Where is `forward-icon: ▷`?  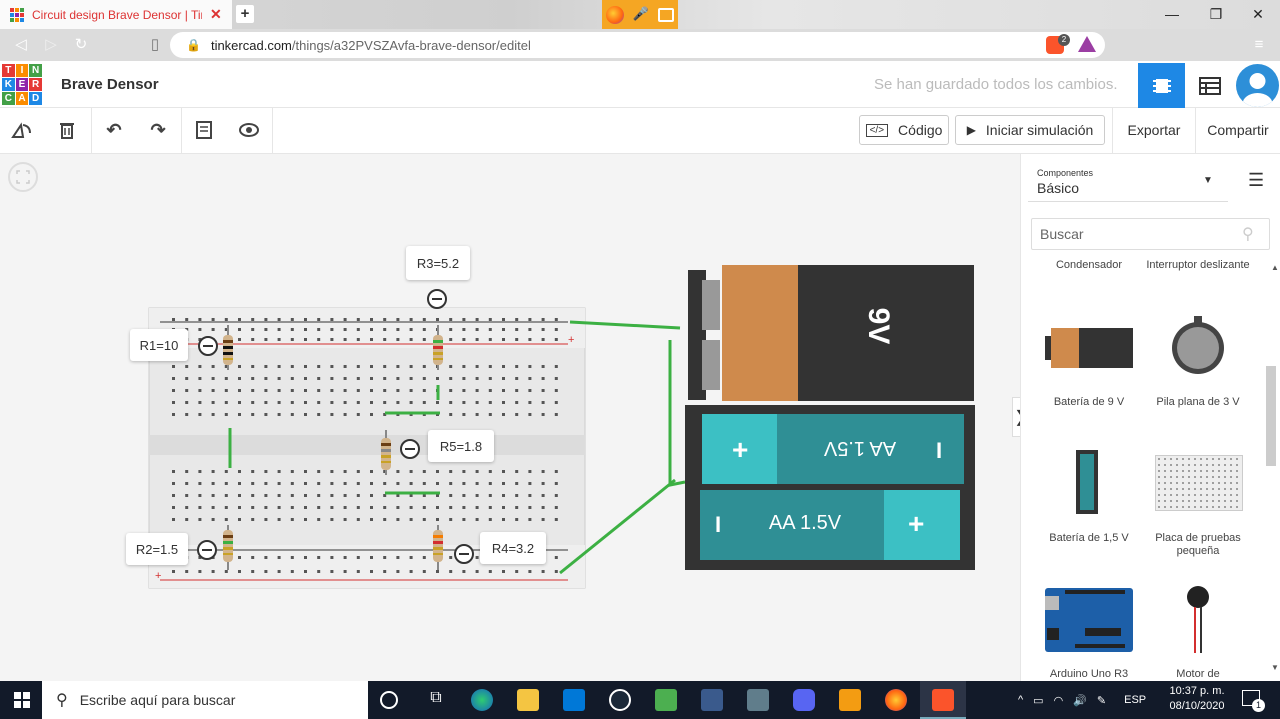
forward-icon: ▷ is located at coordinates (51, 45).